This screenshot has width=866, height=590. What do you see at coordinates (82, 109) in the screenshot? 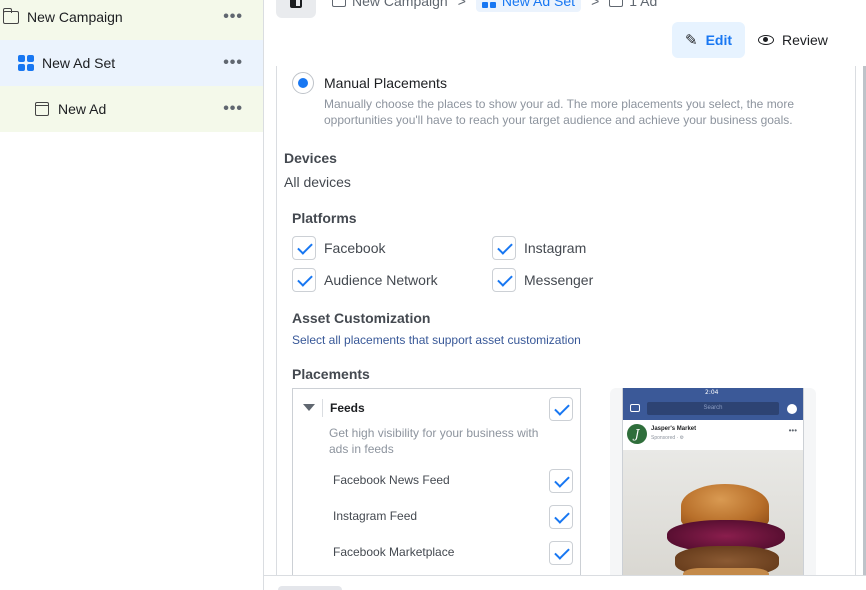
I see `ad-label: New Ad` at bounding box center [82, 109].